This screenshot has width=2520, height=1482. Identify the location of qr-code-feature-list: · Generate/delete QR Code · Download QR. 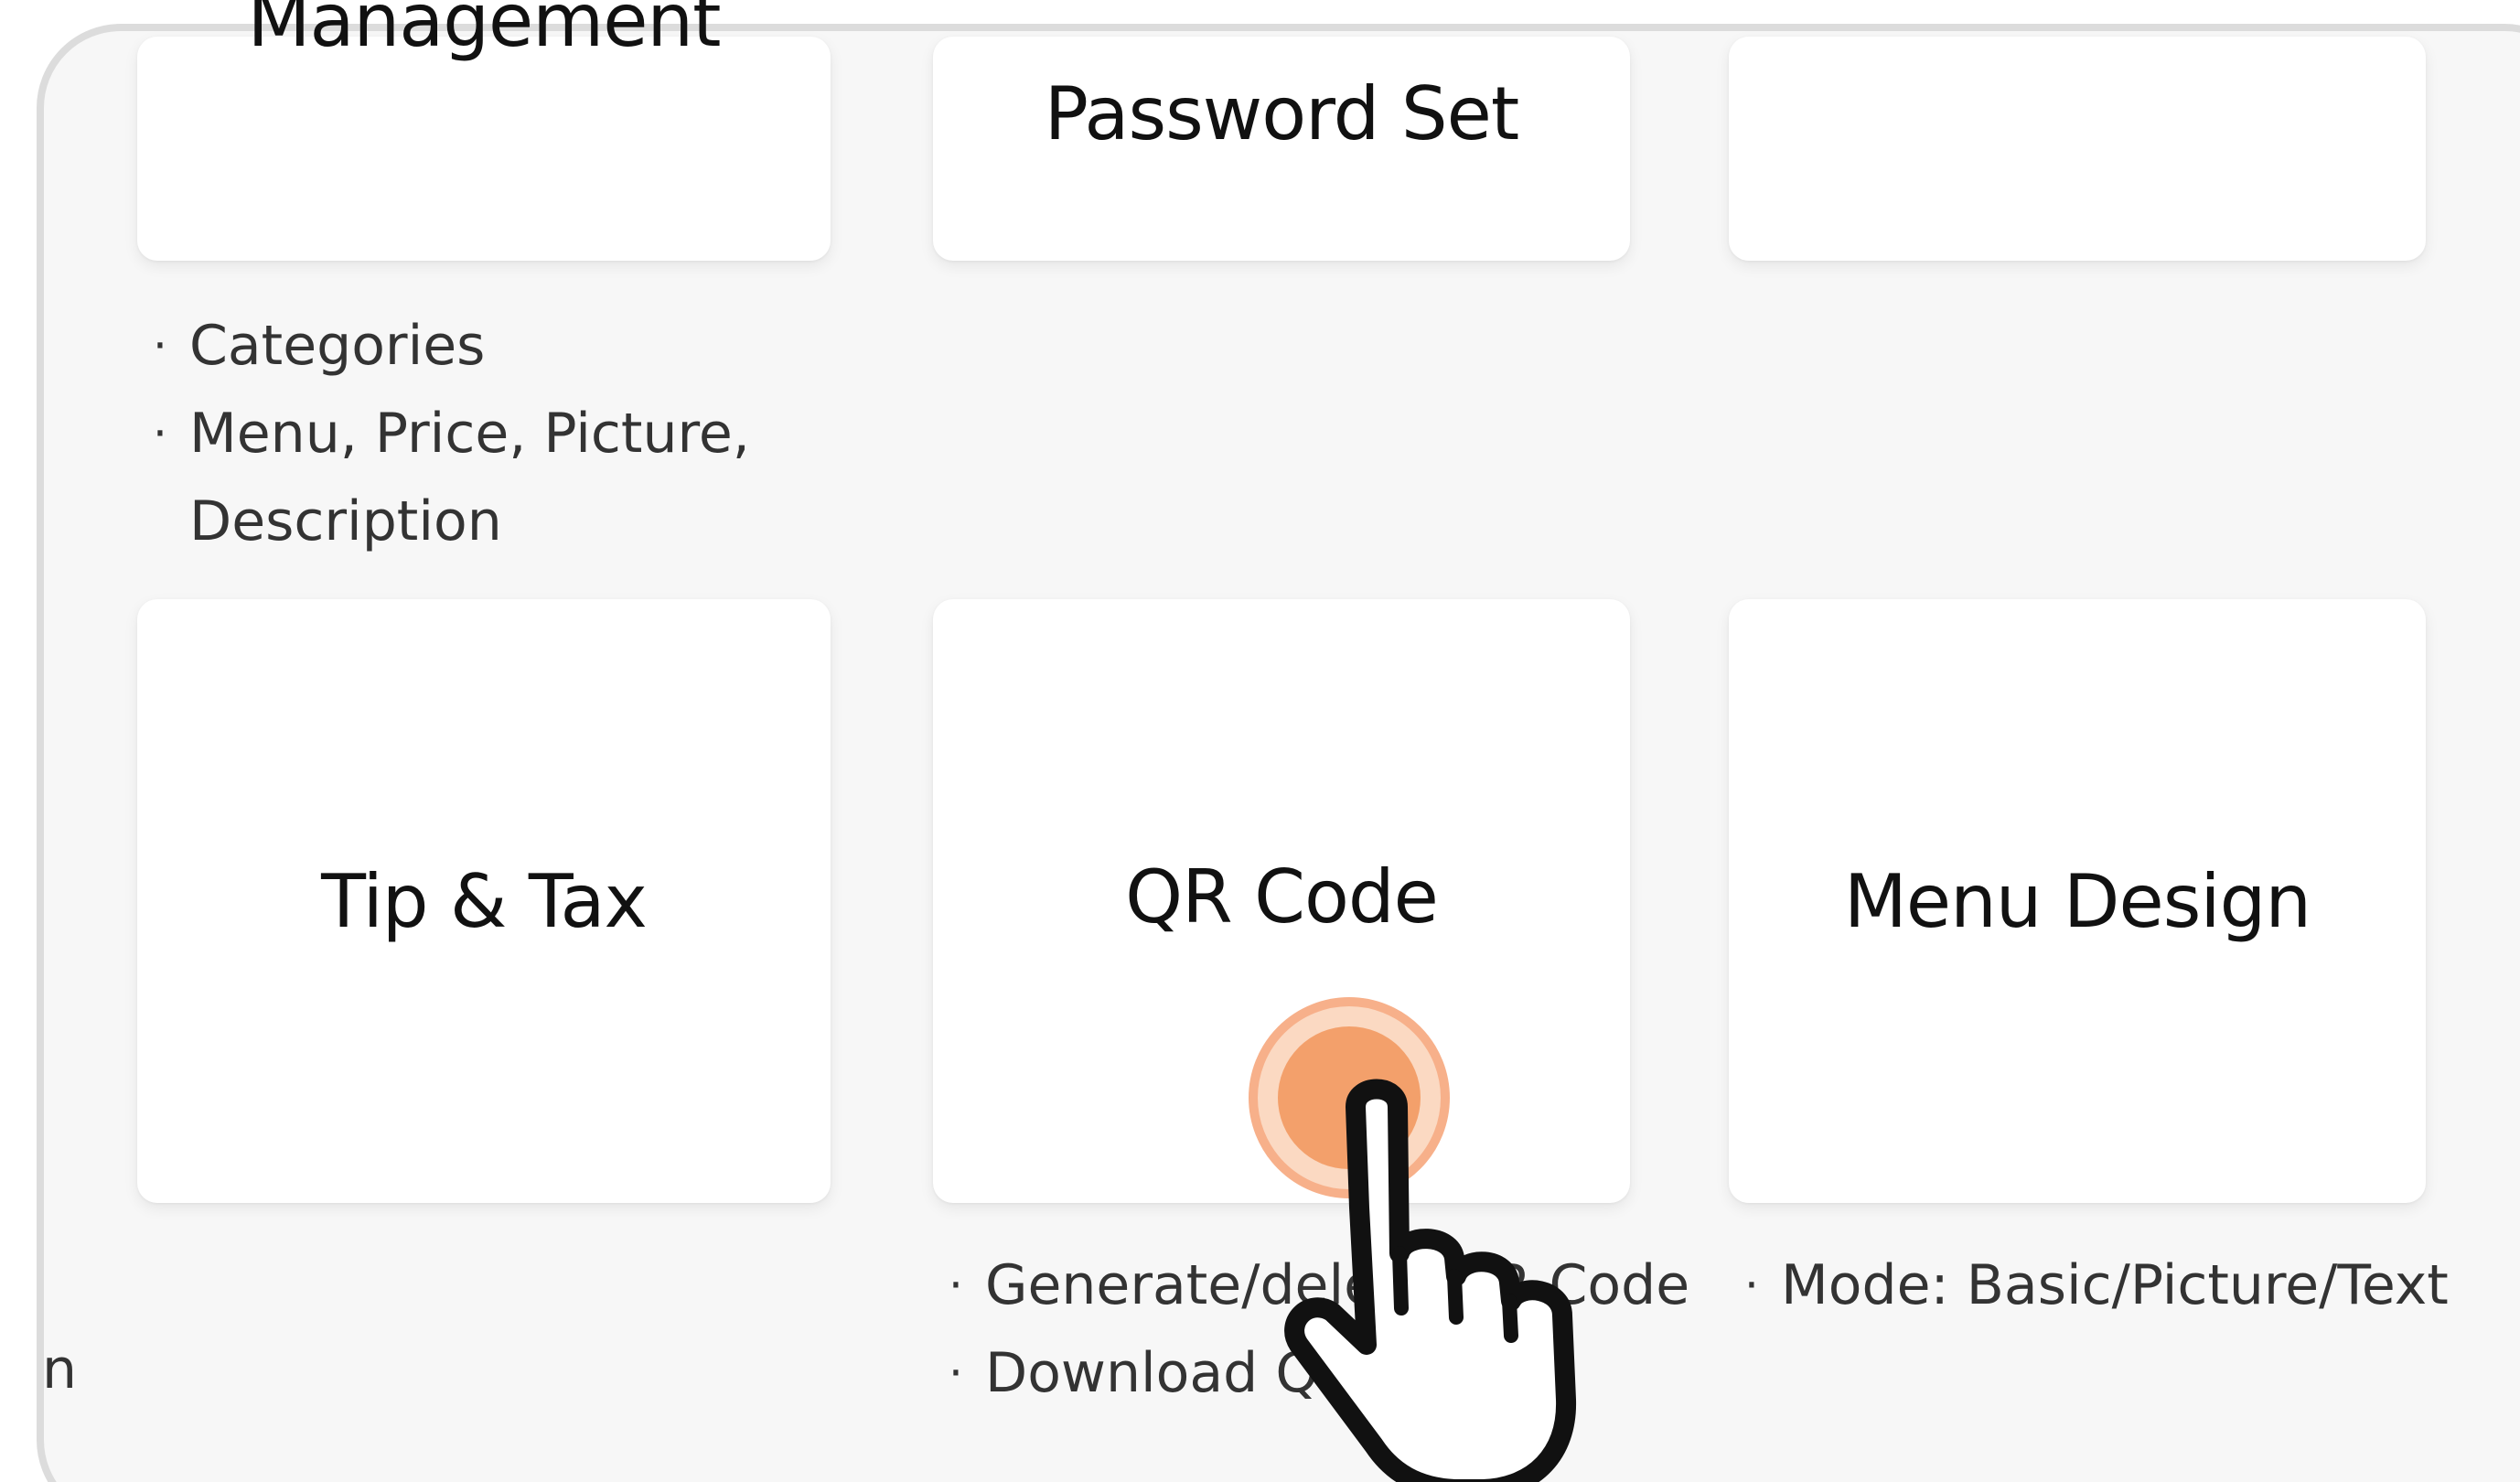
(1318, 1329).